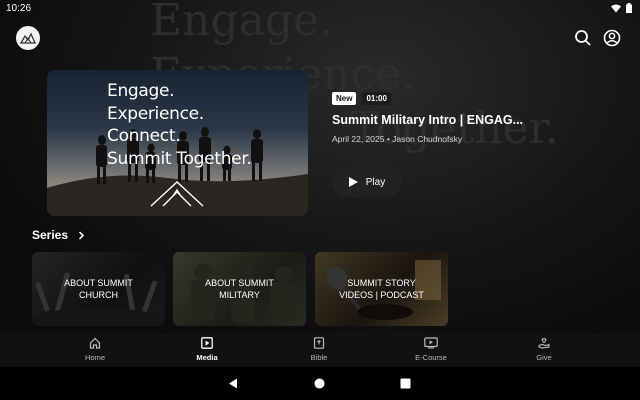  What do you see at coordinates (397, 139) in the screenshot?
I see `video-subtitle: April 22, 2025 • Jason Chudnofsky` at bounding box center [397, 139].